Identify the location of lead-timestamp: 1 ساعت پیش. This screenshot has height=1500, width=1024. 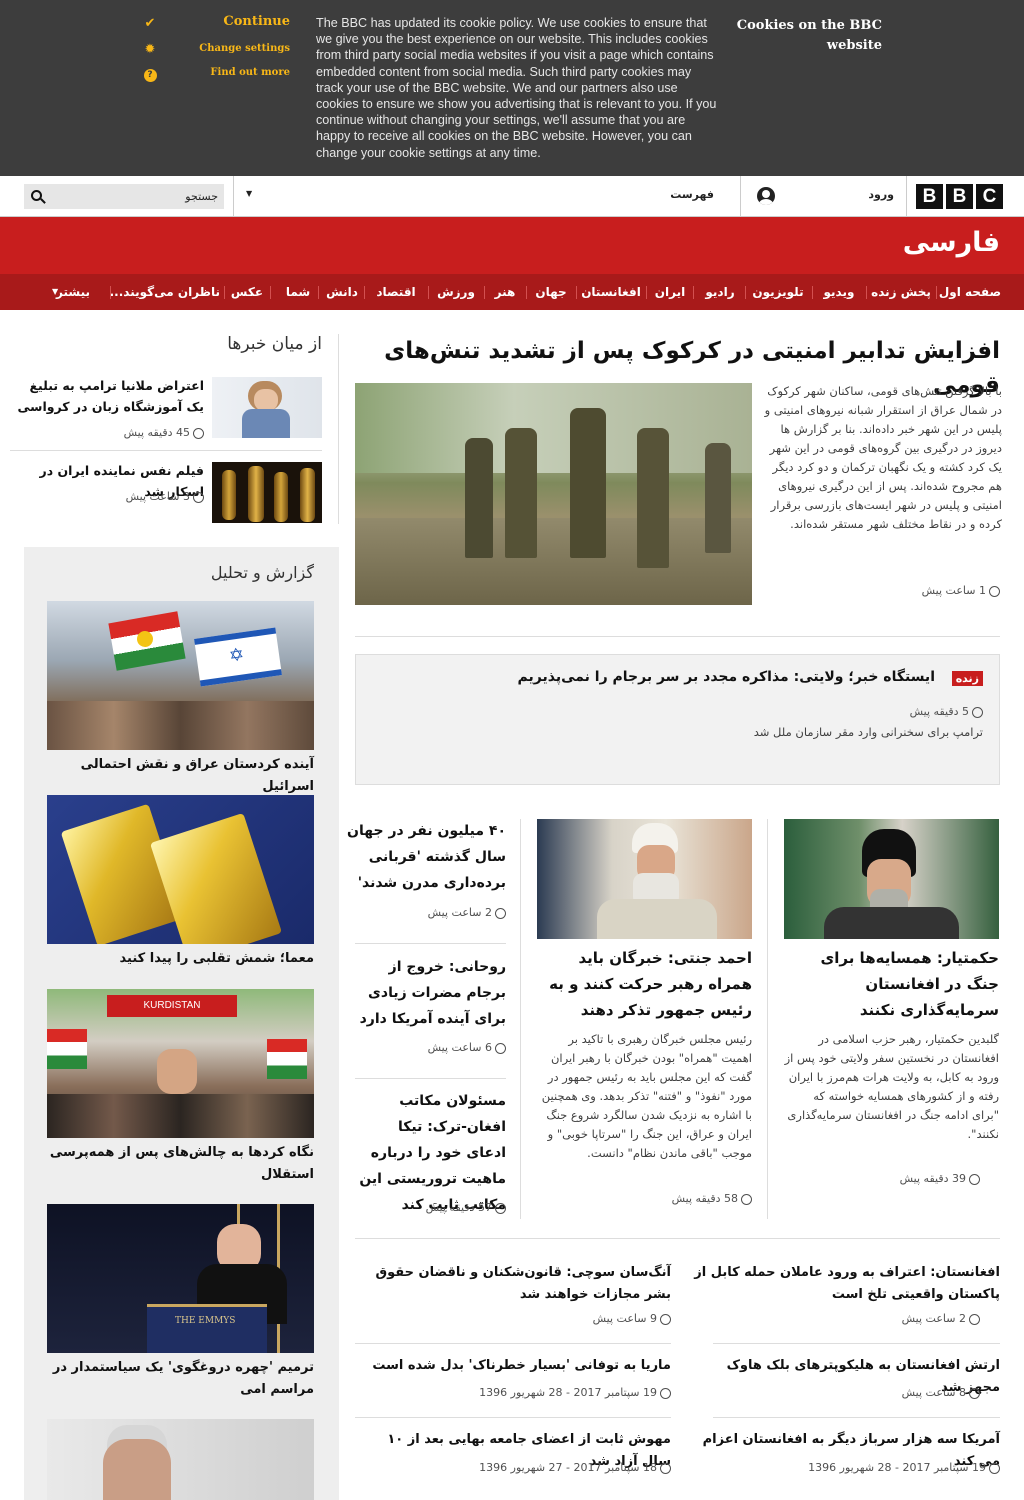
(950, 590).